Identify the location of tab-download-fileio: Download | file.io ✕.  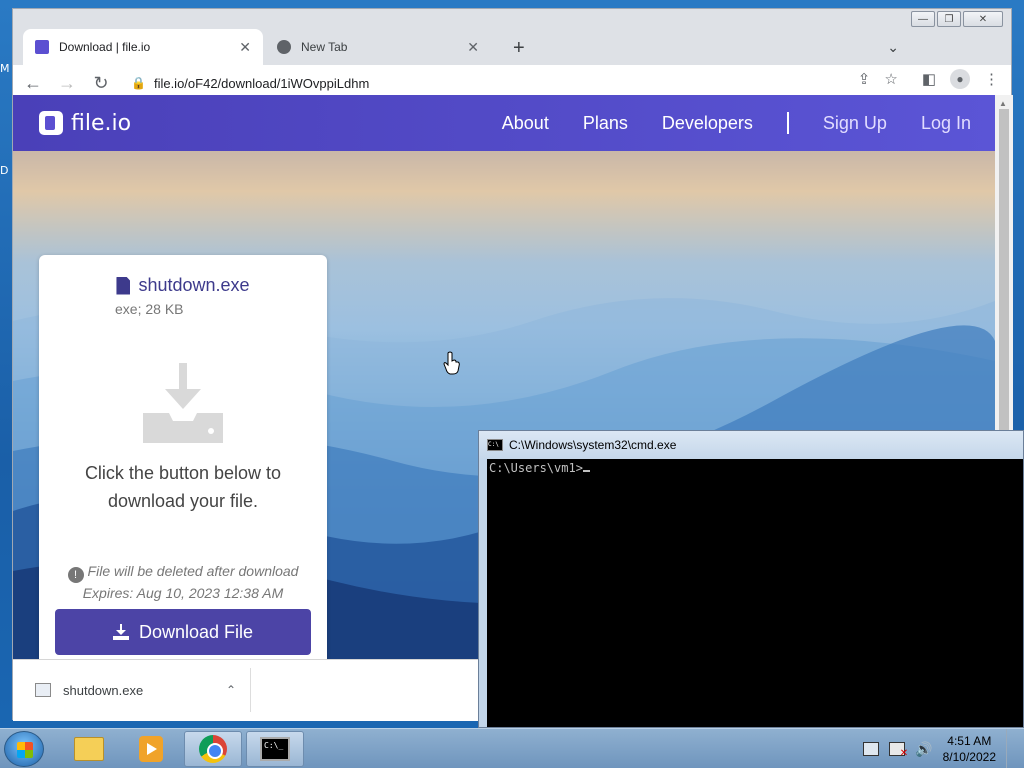
(143, 47).